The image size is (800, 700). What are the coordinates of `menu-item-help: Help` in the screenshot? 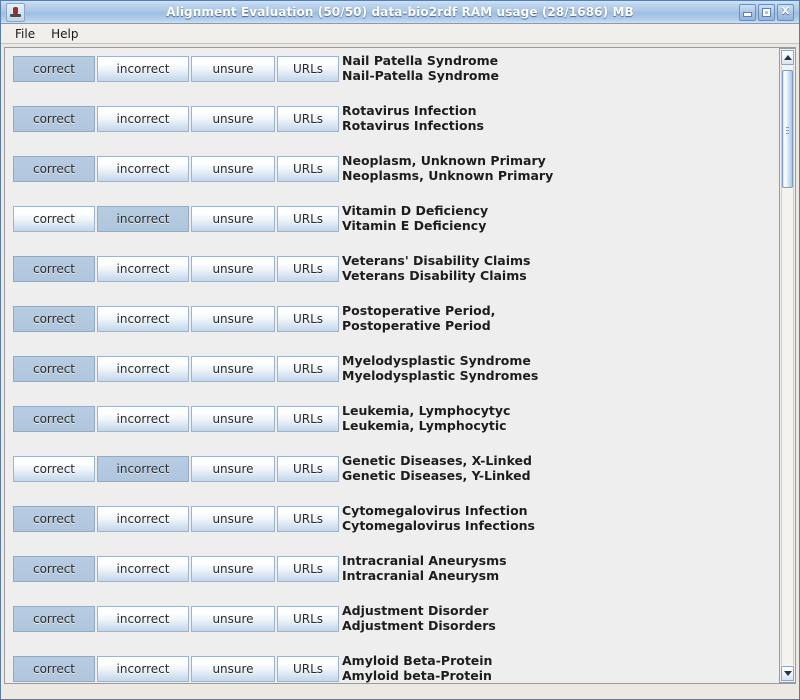 It's located at (64, 34).